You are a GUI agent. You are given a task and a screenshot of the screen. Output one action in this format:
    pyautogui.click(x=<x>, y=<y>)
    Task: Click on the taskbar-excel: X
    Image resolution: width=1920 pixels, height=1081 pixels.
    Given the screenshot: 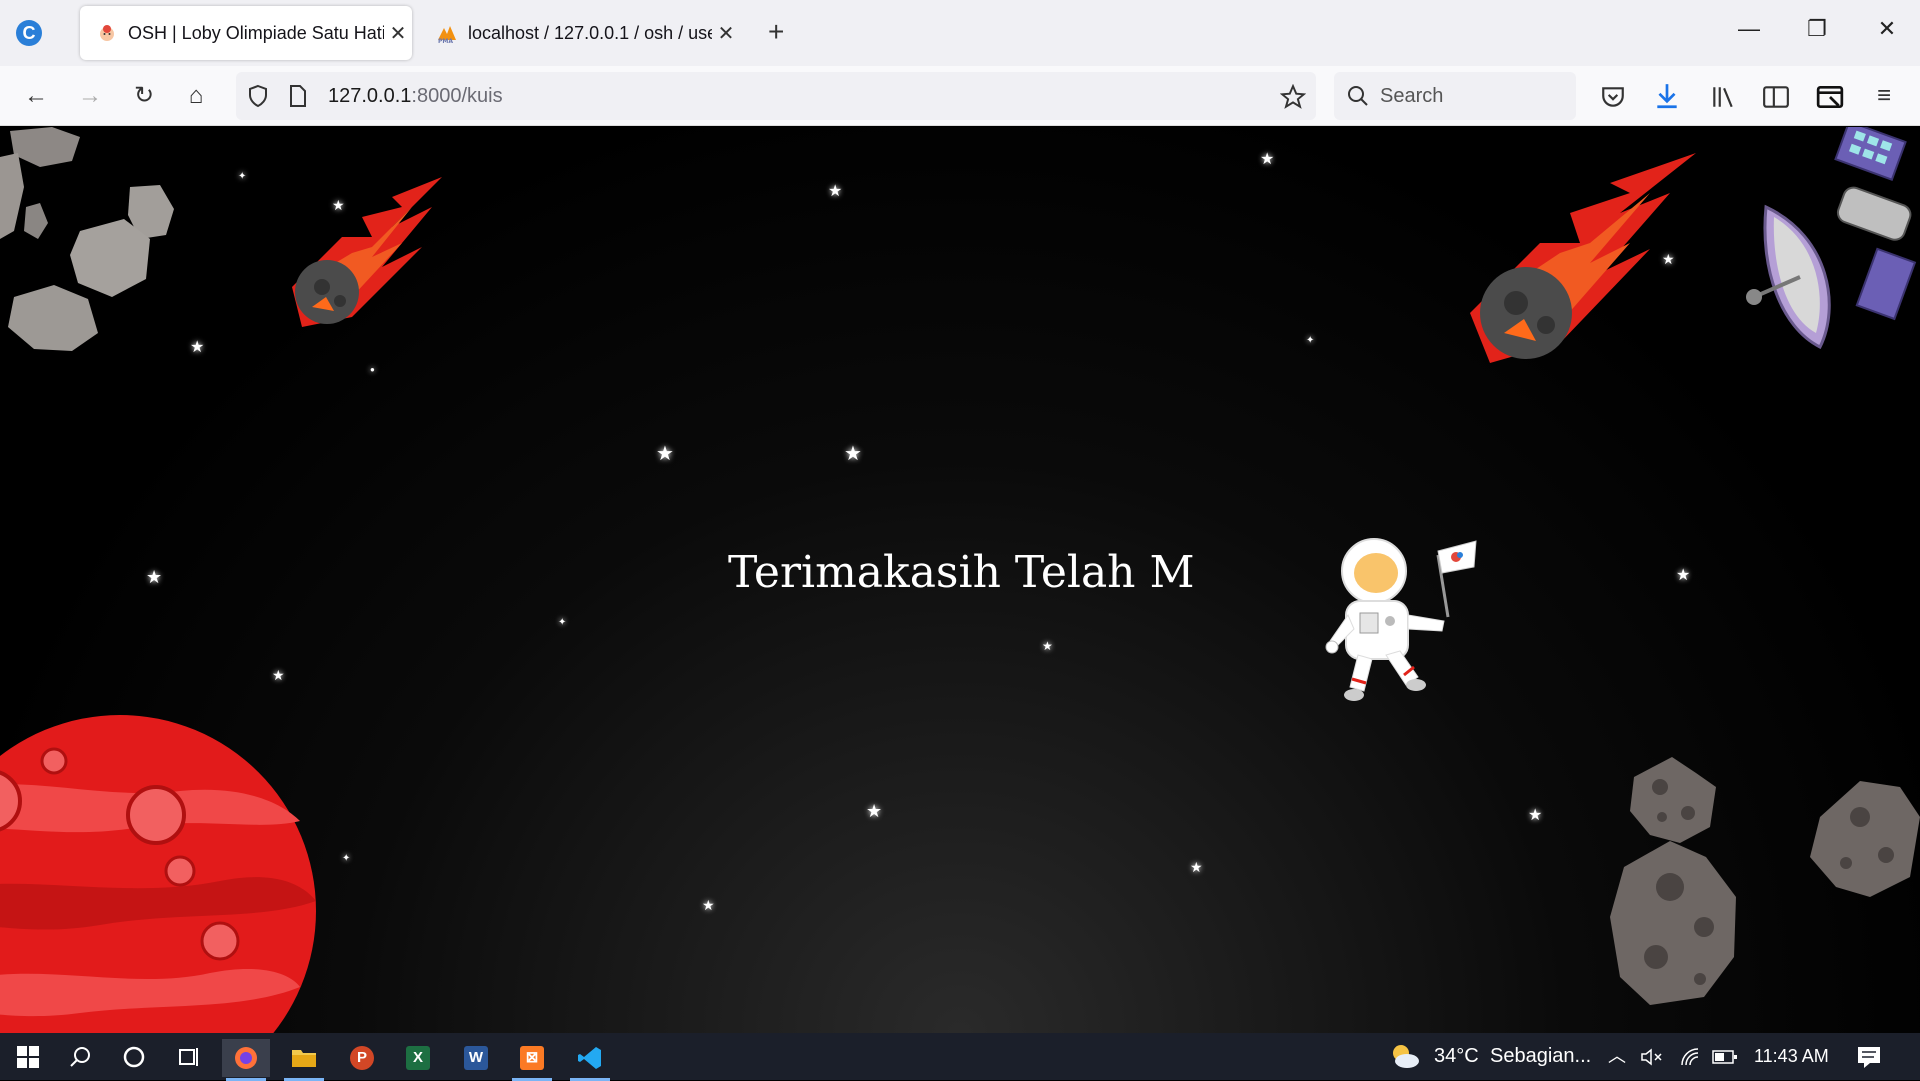 What is the action you would take?
    pyautogui.click(x=418, y=1058)
    